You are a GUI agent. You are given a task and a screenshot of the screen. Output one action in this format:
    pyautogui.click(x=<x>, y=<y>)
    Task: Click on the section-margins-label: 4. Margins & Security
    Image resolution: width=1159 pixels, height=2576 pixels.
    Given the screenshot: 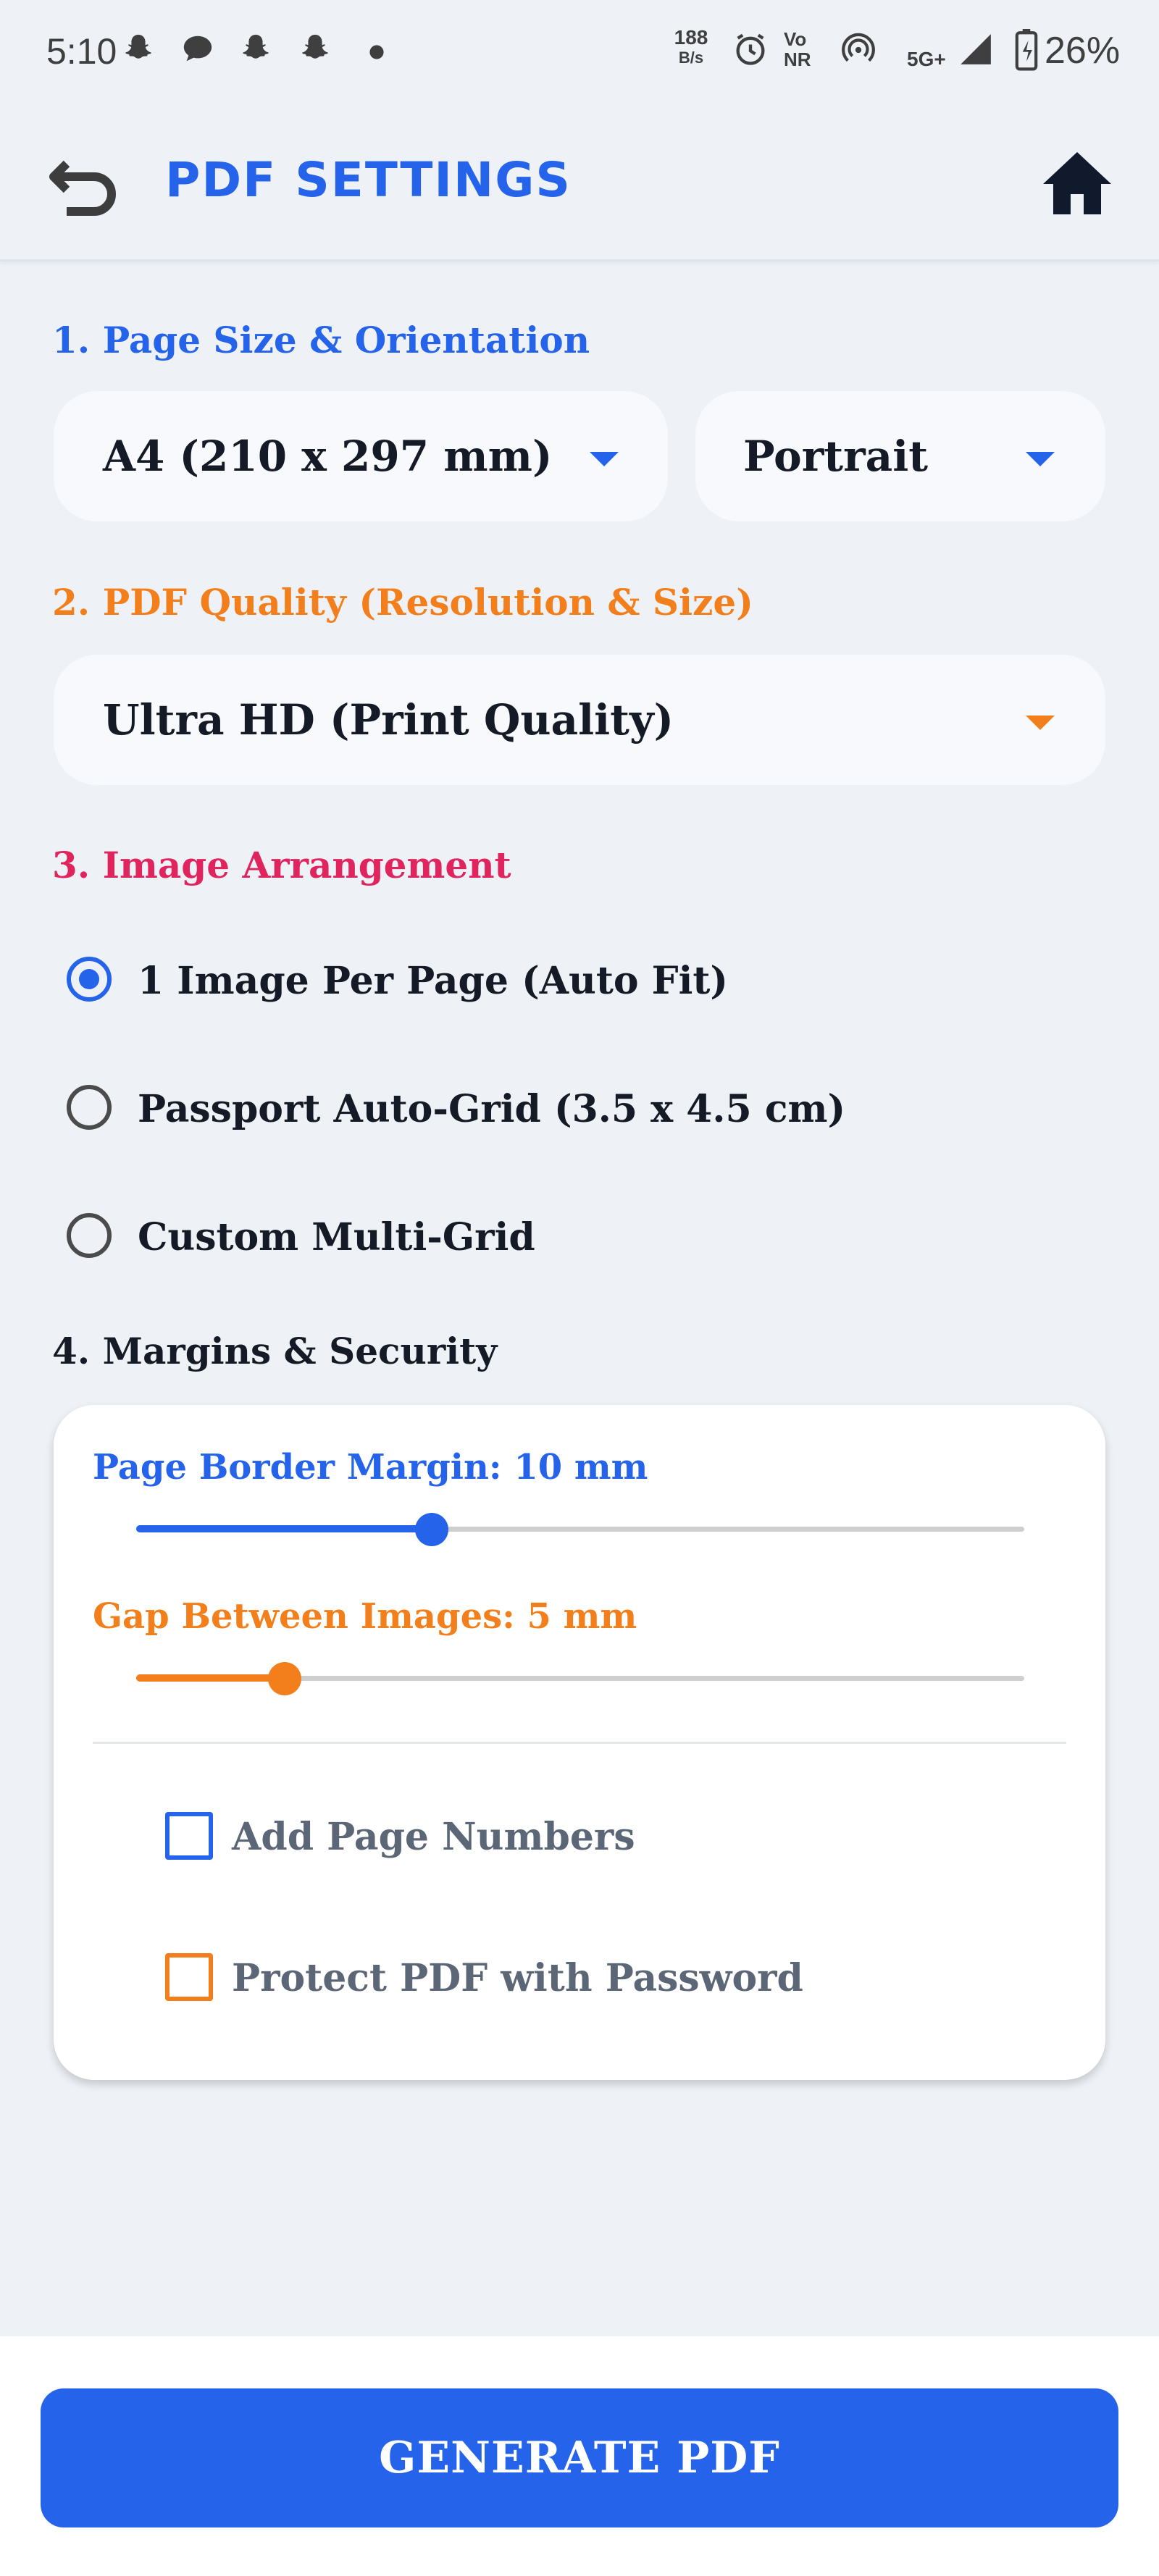 What is the action you would take?
    pyautogui.click(x=275, y=1351)
    